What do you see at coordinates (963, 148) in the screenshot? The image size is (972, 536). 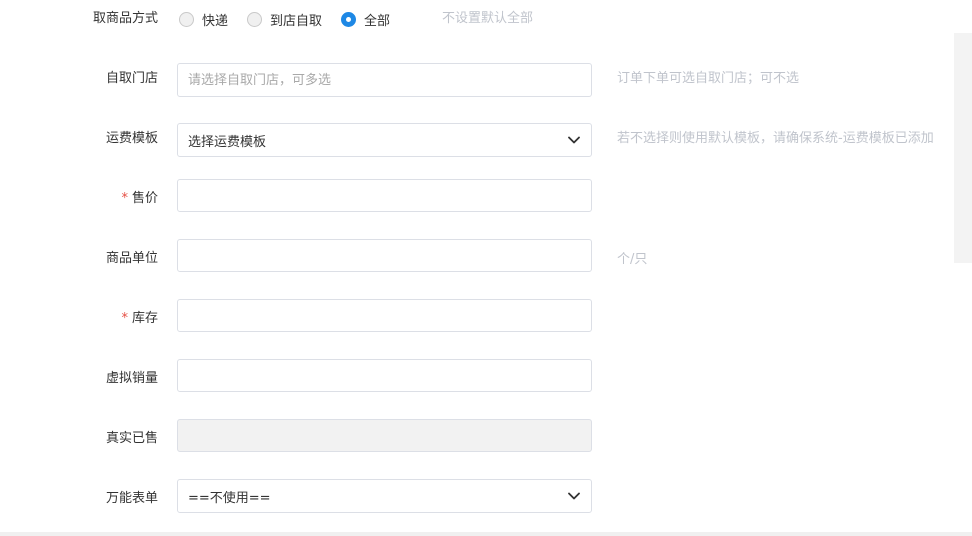 I see `scrollbar` at bounding box center [963, 148].